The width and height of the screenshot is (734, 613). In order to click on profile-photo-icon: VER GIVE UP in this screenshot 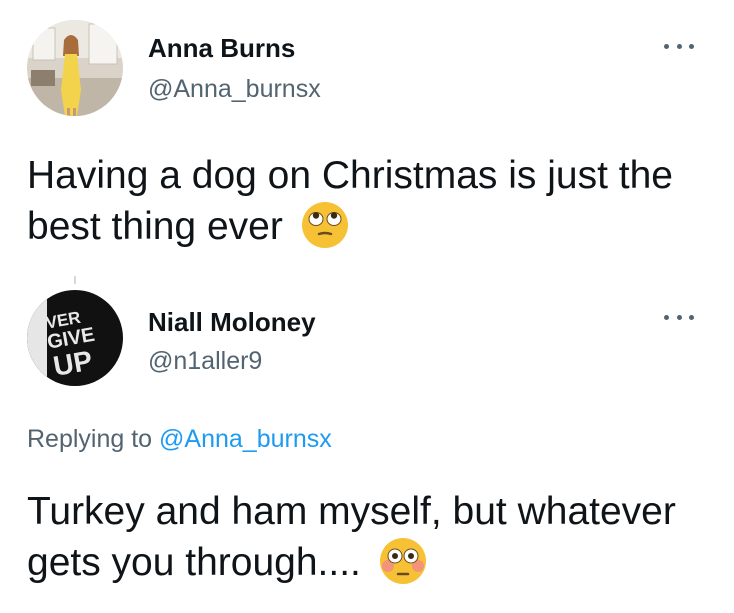, I will do `click(75, 338)`.